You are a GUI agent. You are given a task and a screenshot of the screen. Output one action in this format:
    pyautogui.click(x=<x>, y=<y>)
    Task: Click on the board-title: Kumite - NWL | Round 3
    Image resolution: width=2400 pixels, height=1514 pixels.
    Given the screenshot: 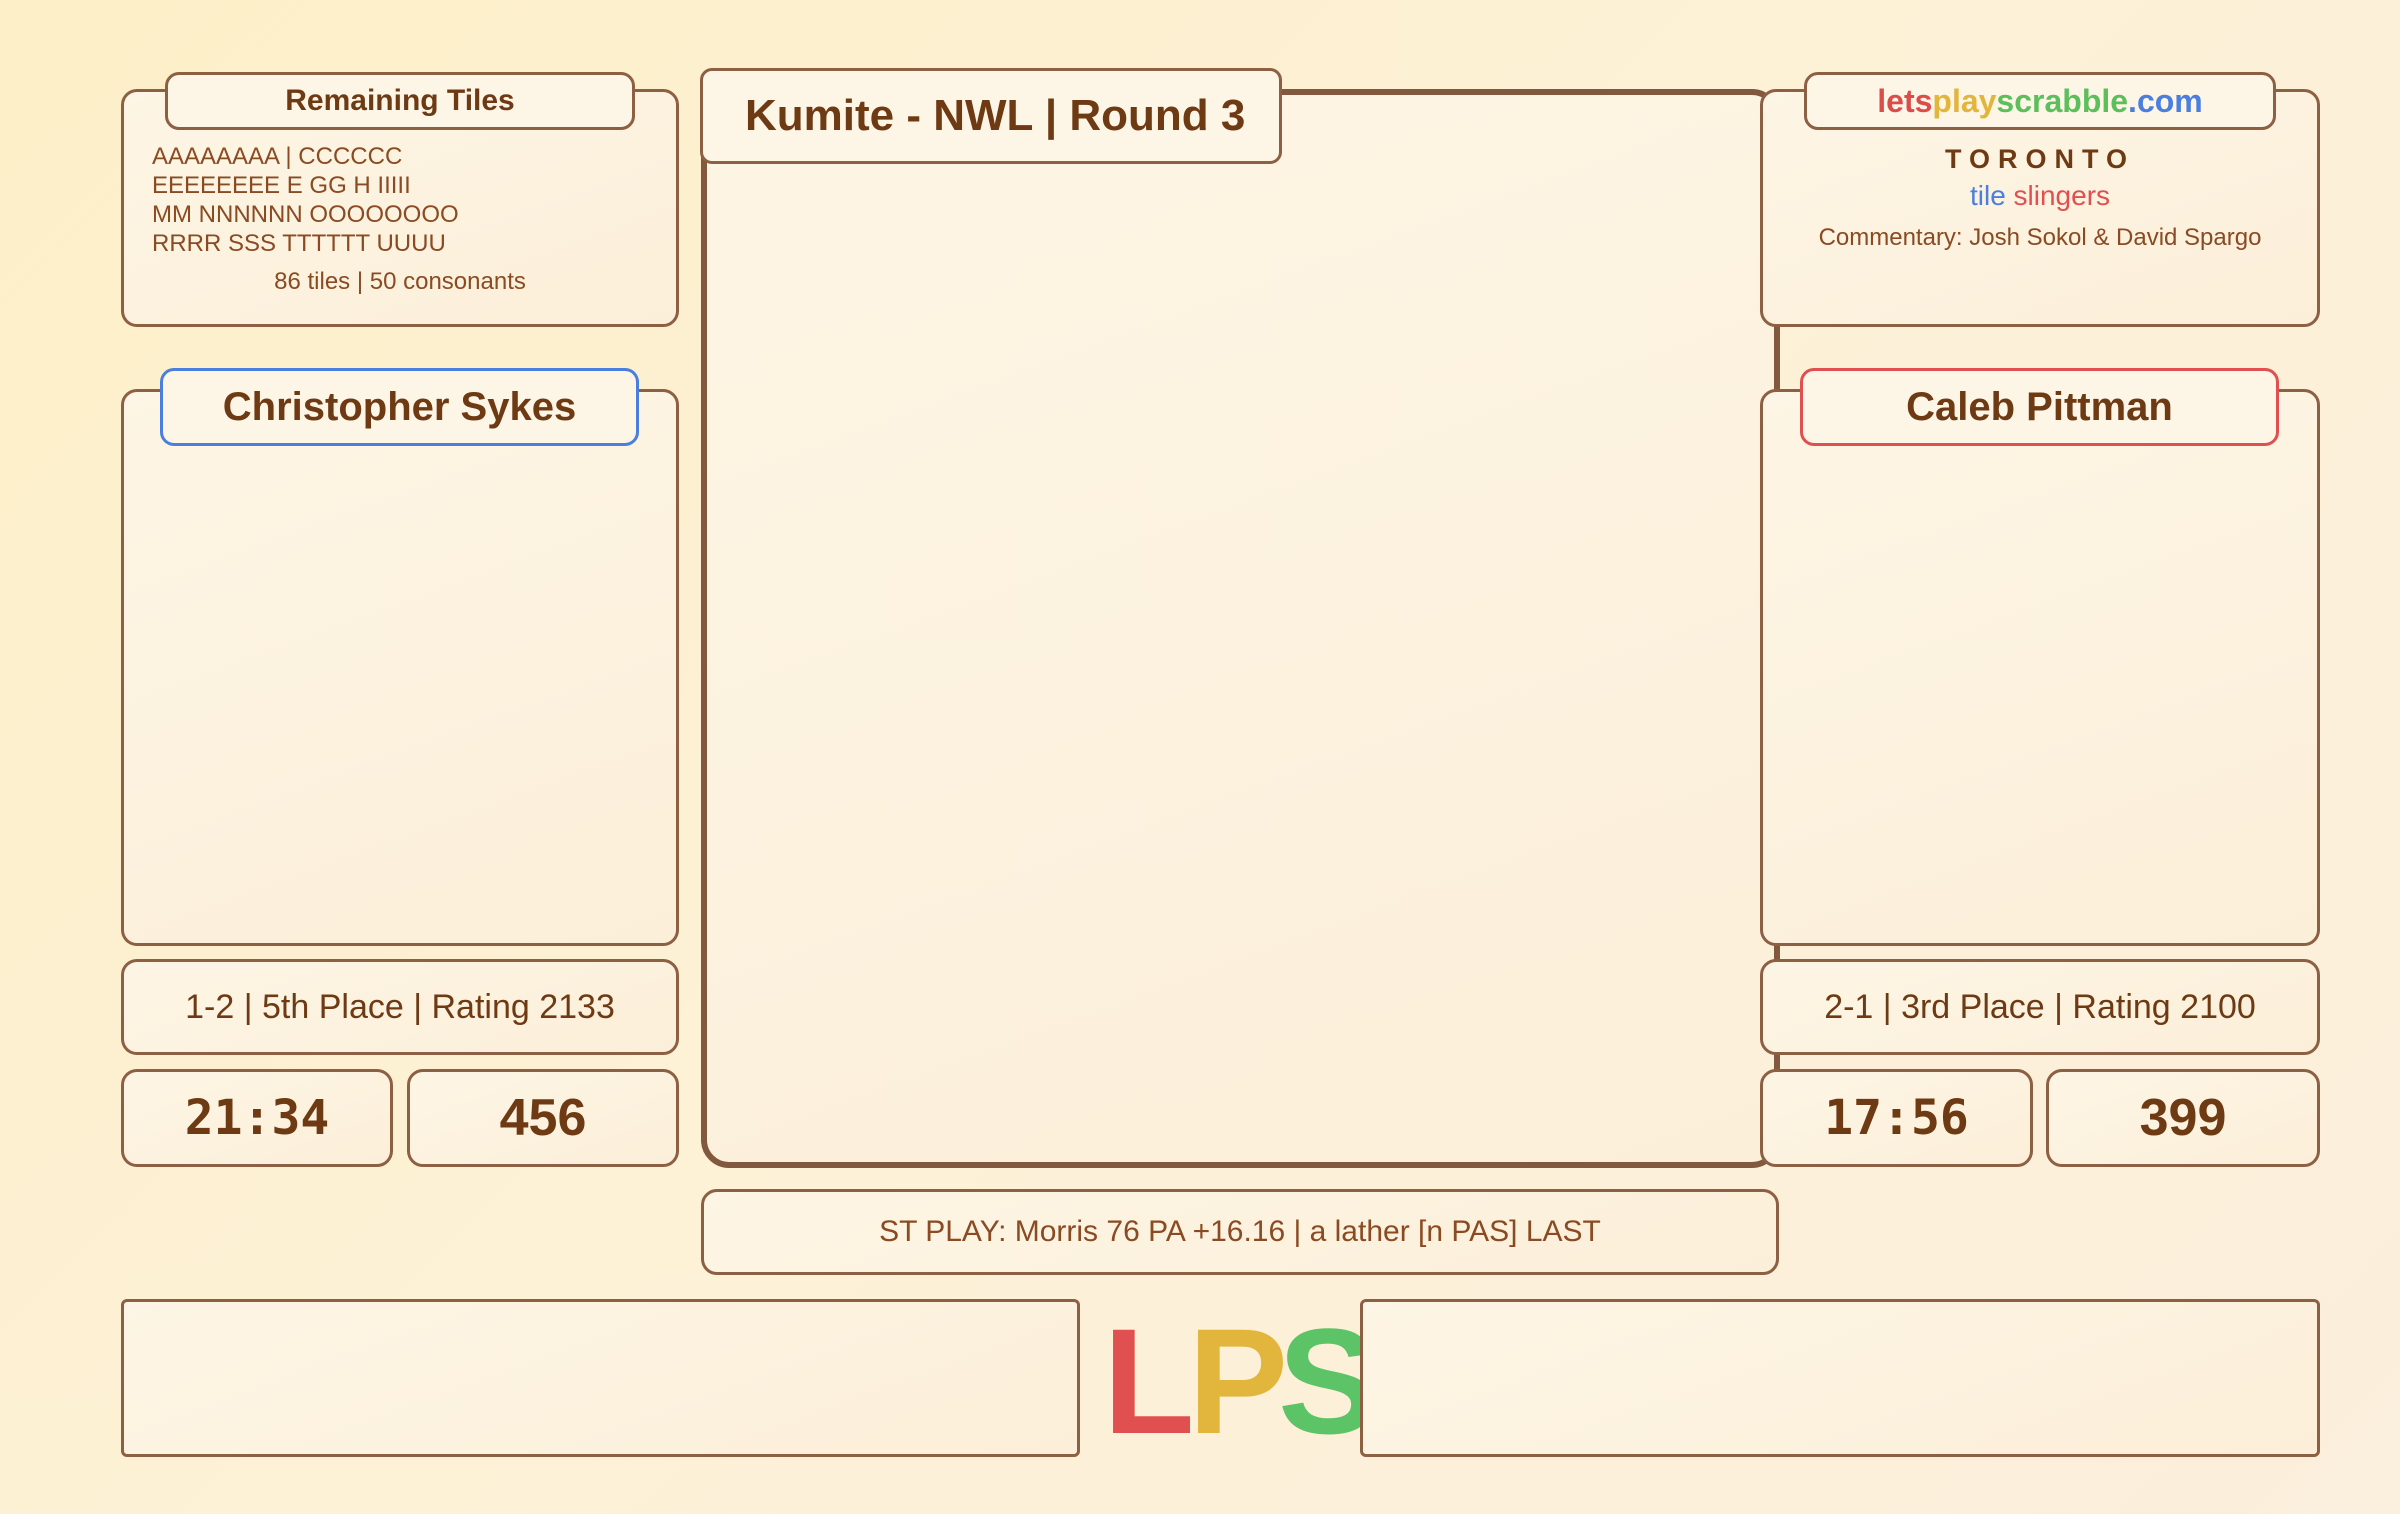 What is the action you would take?
    pyautogui.click(x=991, y=116)
    